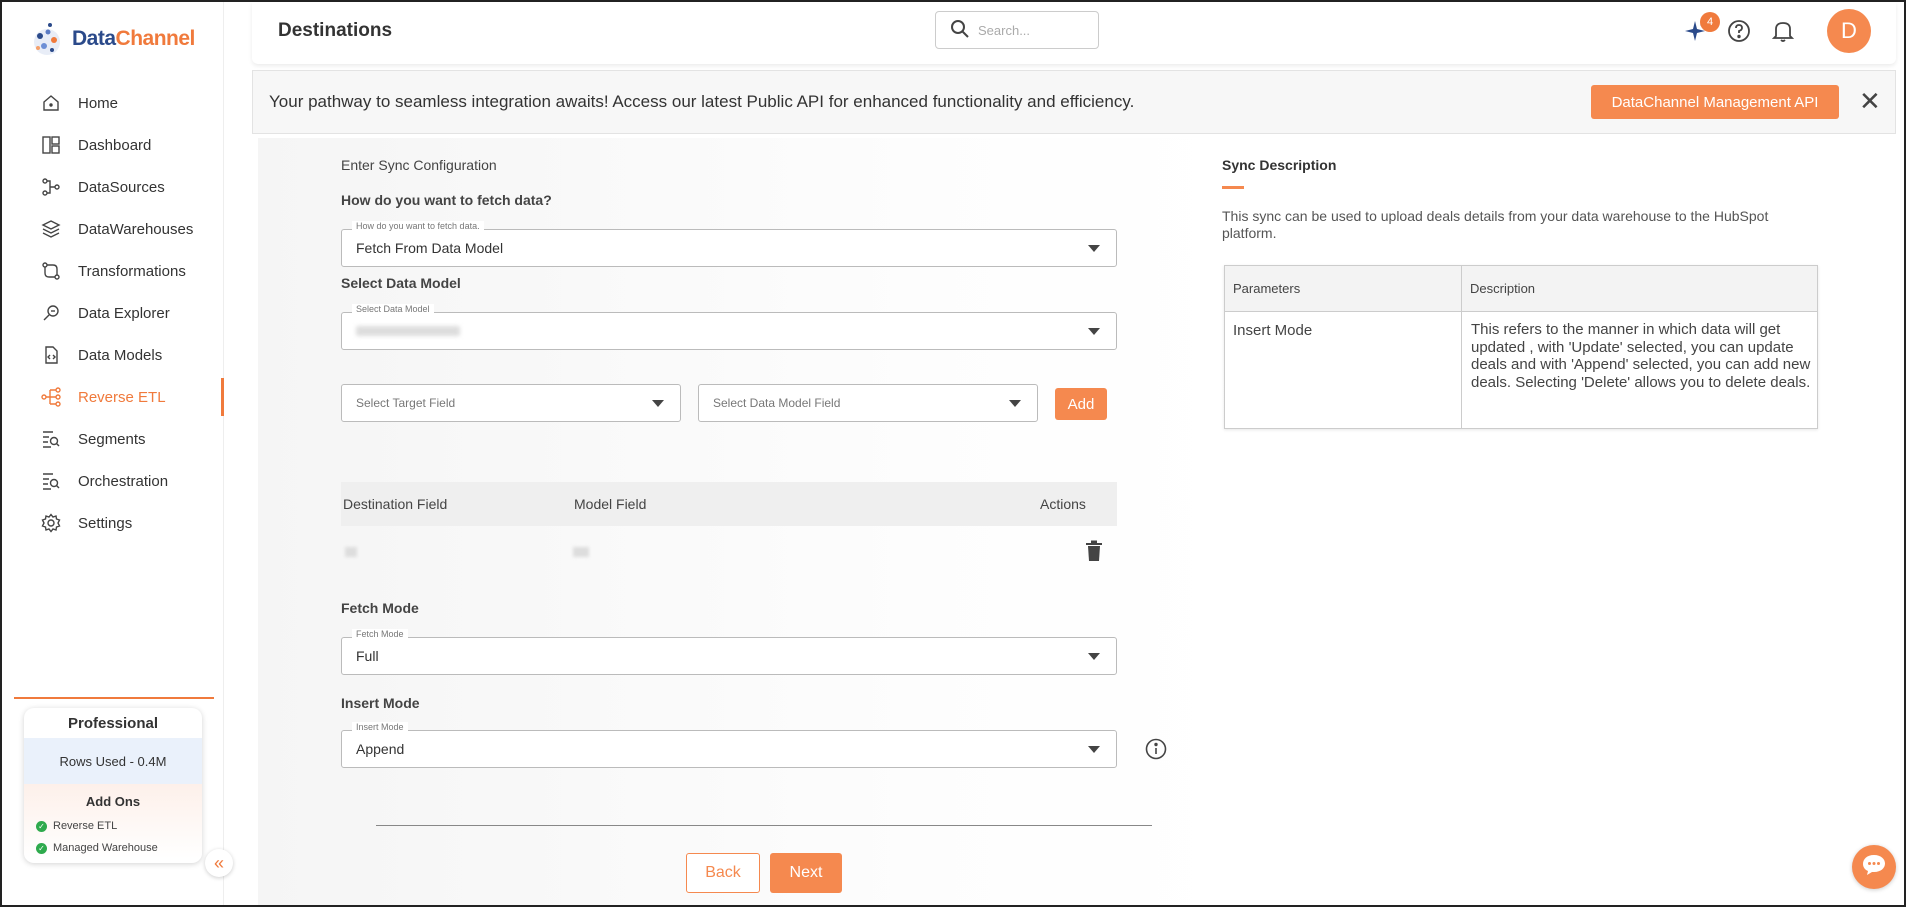 The image size is (1906, 907). I want to click on segments-icon, so click(51, 439).